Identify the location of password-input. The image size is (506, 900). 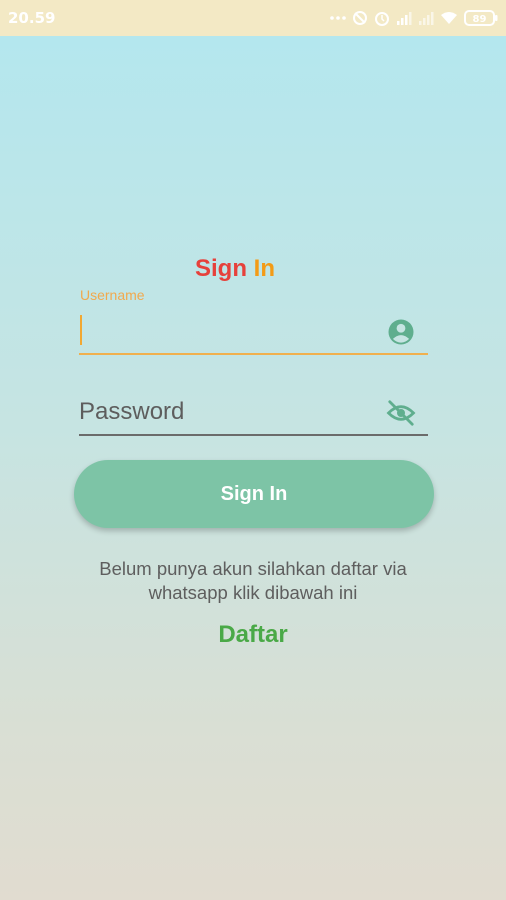
(229, 412).